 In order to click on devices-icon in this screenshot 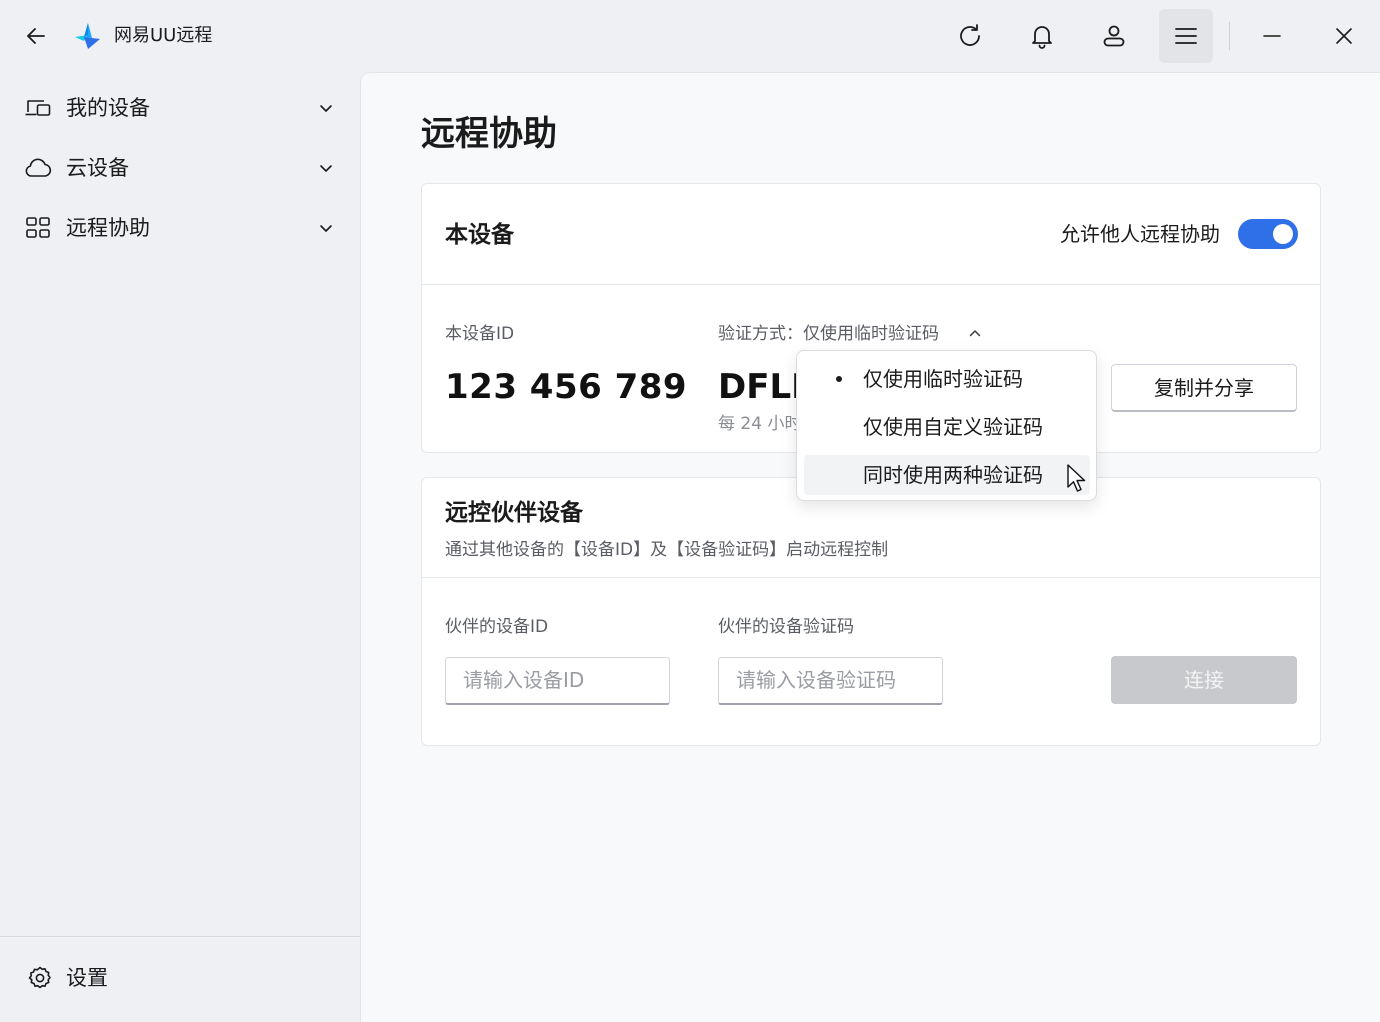, I will do `click(38, 108)`.